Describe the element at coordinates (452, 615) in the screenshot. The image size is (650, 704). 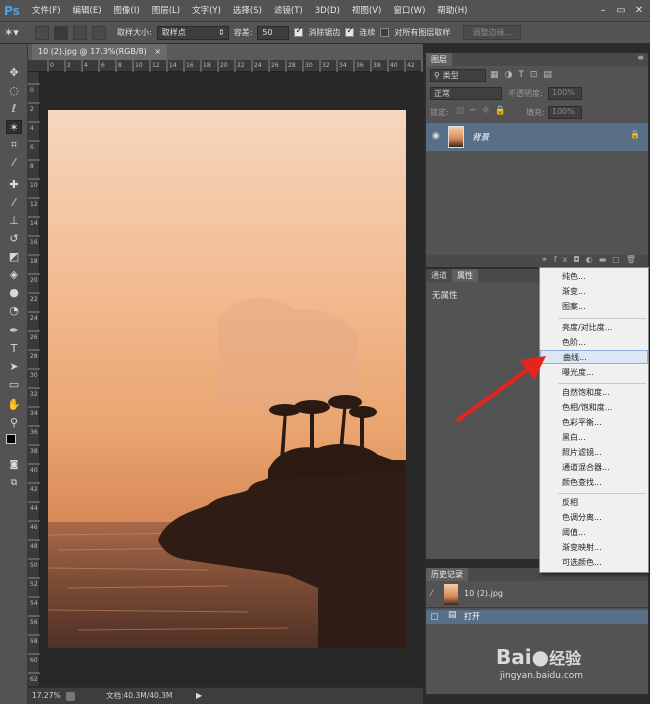
I see `open-document-icon: ▤` at that location.